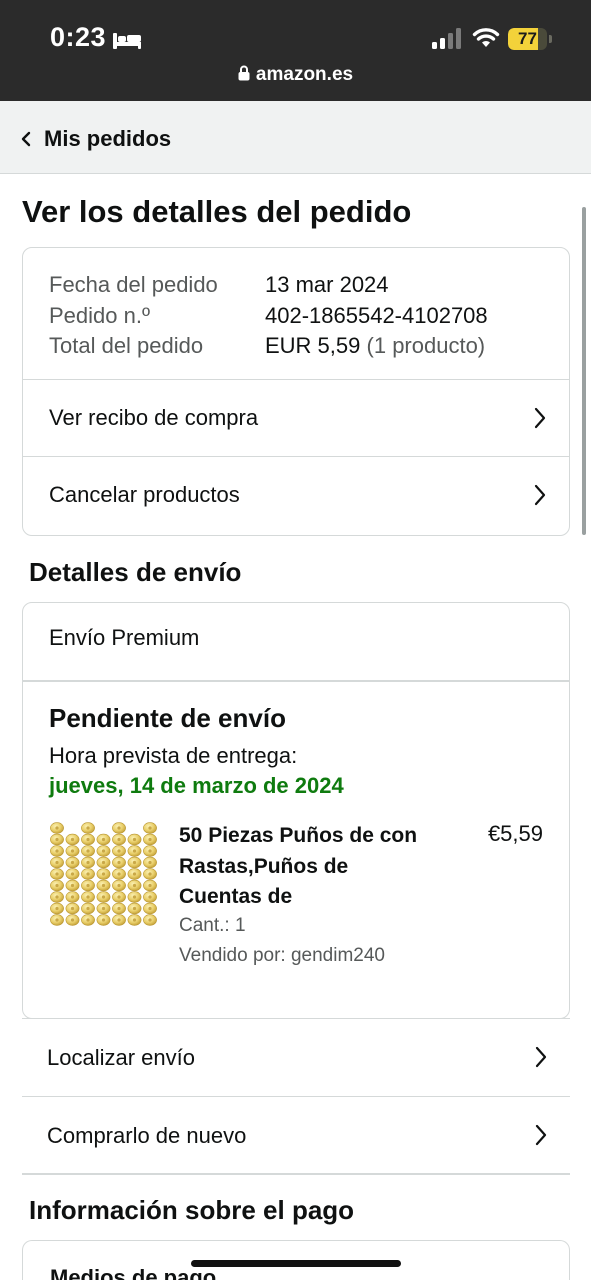 This screenshot has height=1280, width=591. What do you see at coordinates (426, 345) in the screenshot?
I see `order-item-count: (1 producto)` at bounding box center [426, 345].